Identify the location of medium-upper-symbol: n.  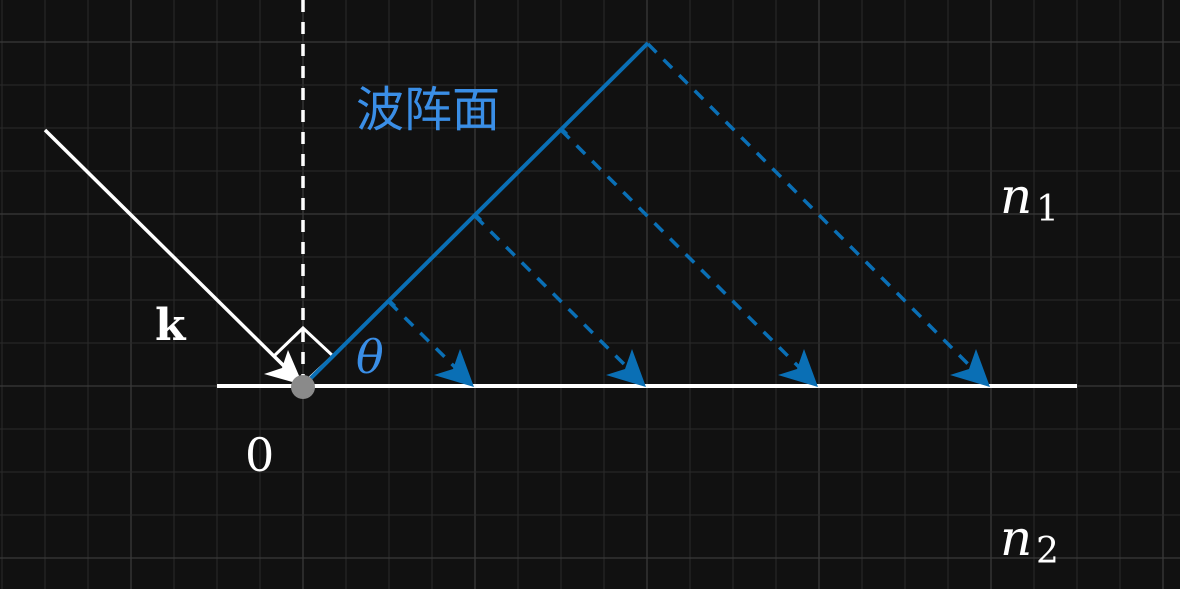
(1016, 196).